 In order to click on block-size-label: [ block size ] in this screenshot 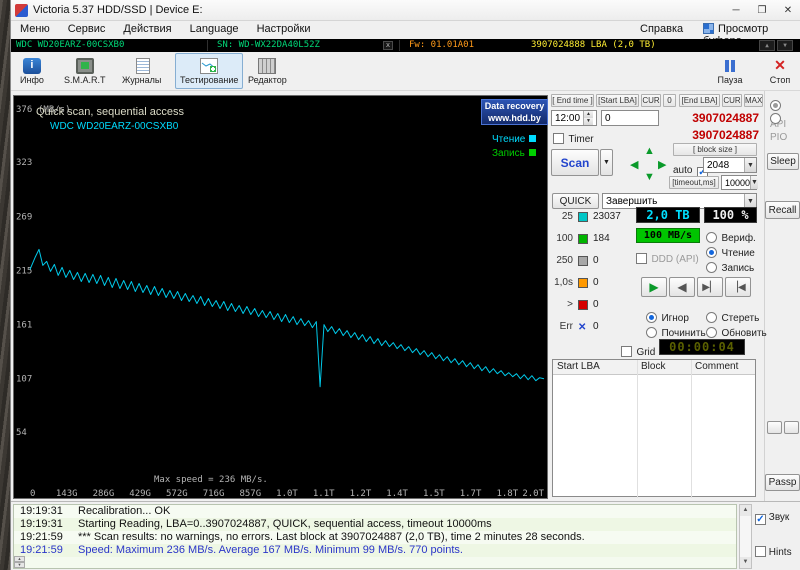, I will do `click(715, 149)`.